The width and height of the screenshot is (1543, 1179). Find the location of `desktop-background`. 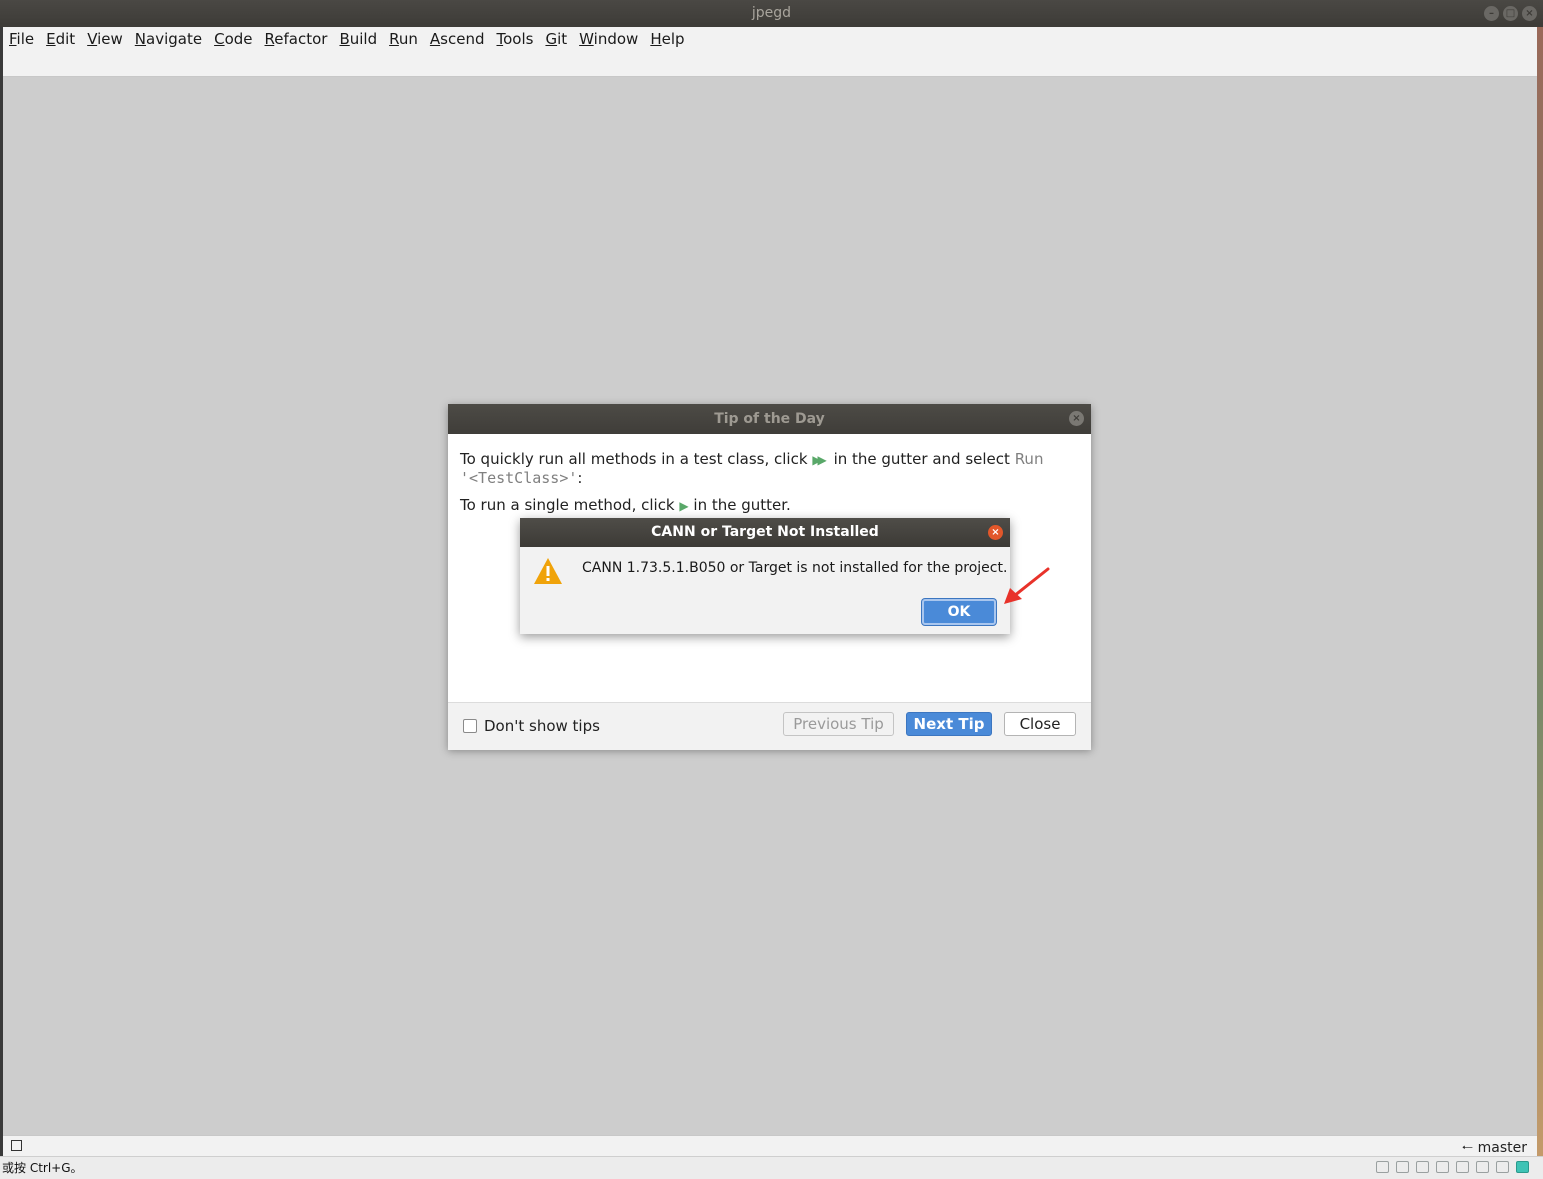

desktop-background is located at coordinates (1540, 592).